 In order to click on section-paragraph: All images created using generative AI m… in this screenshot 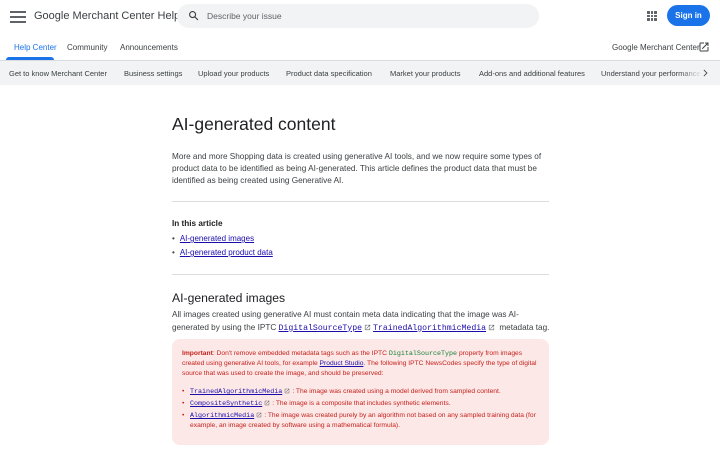, I will do `click(361, 321)`.